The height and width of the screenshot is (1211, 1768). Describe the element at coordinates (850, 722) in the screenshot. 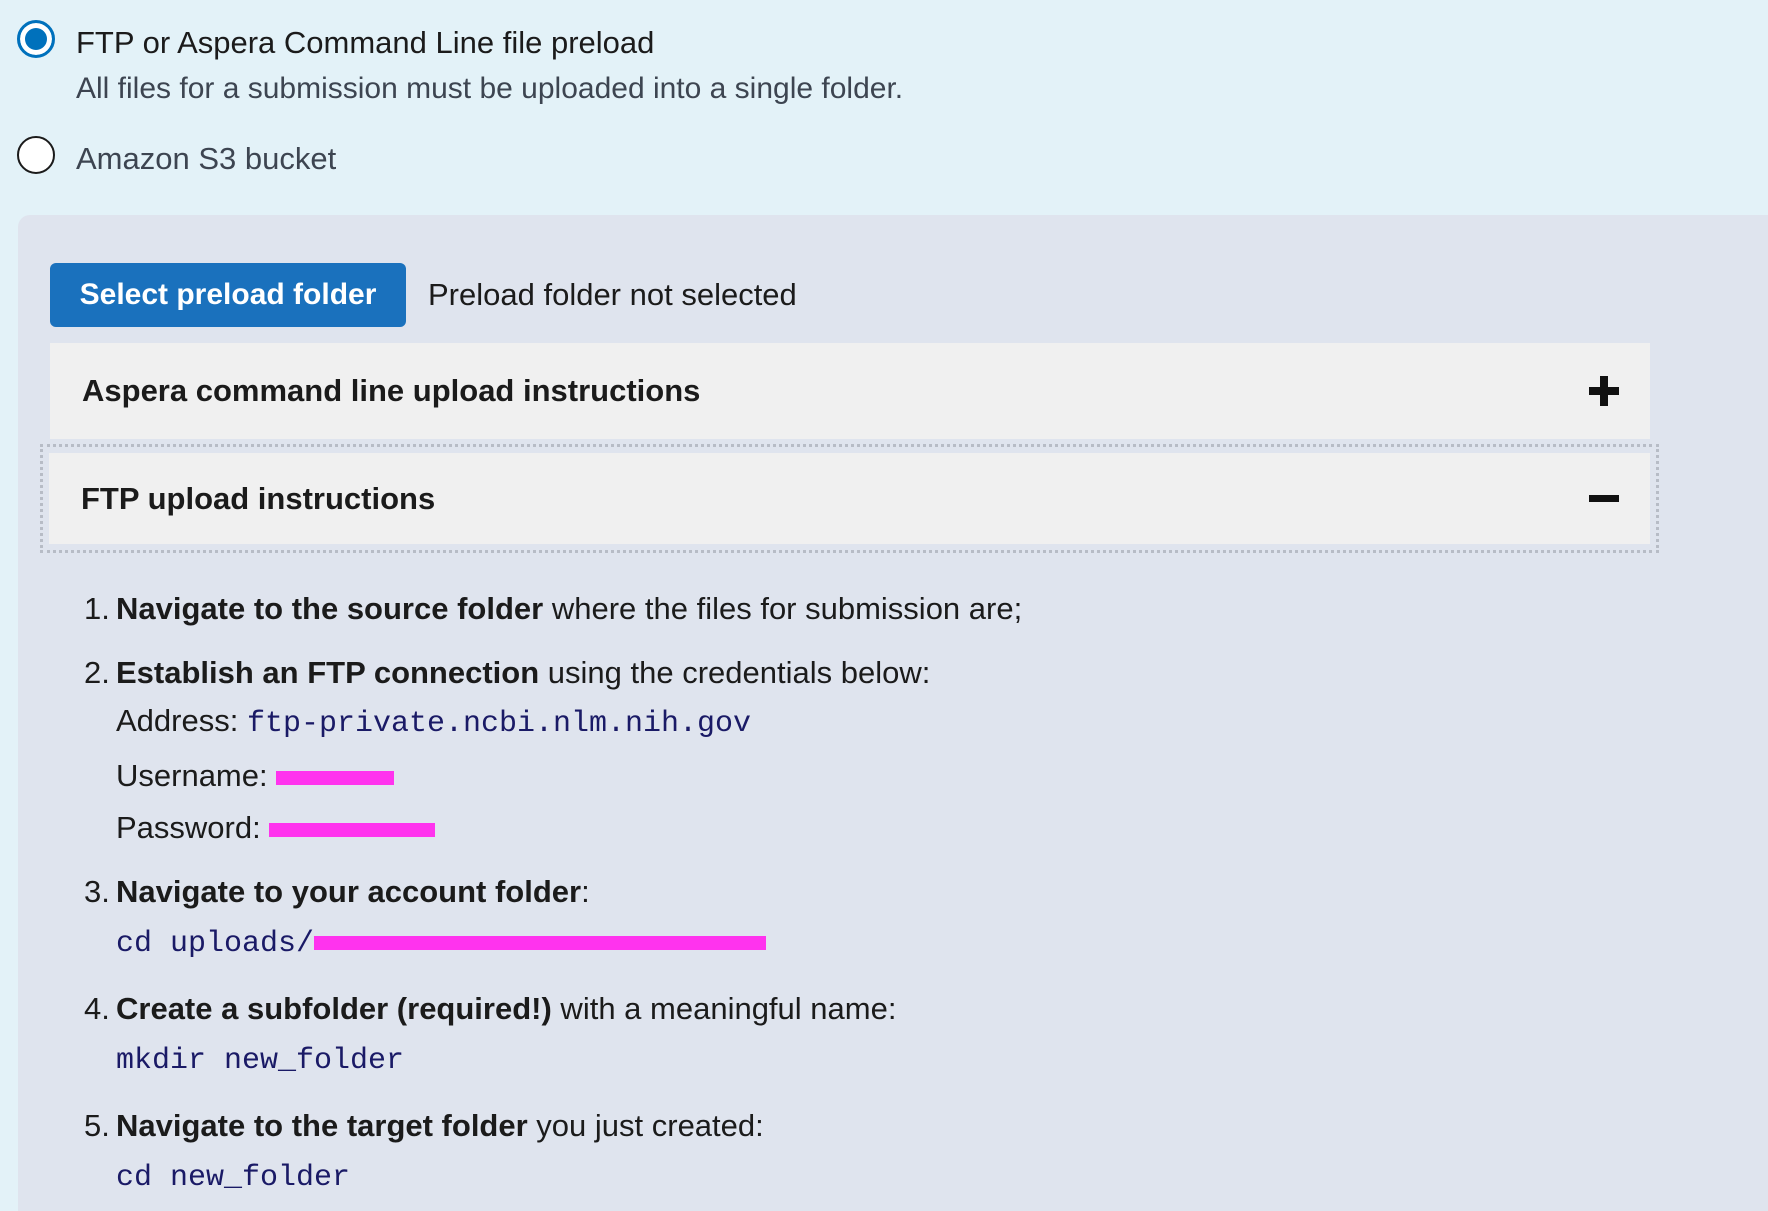

I see `ftp-address-row: Address: ftp-private.ncbi.nlm.nih.gov` at that location.